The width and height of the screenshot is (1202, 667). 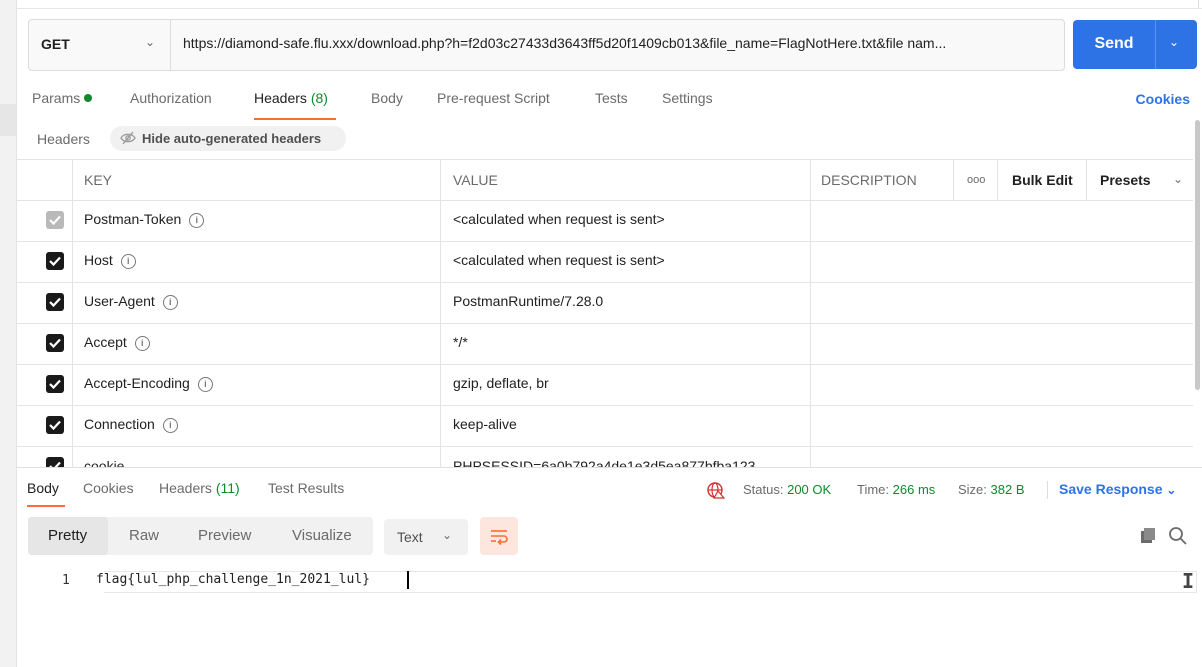 What do you see at coordinates (228, 138) in the screenshot?
I see `hide-auto-generated-headers-toggle: Hide auto-generated headers` at bounding box center [228, 138].